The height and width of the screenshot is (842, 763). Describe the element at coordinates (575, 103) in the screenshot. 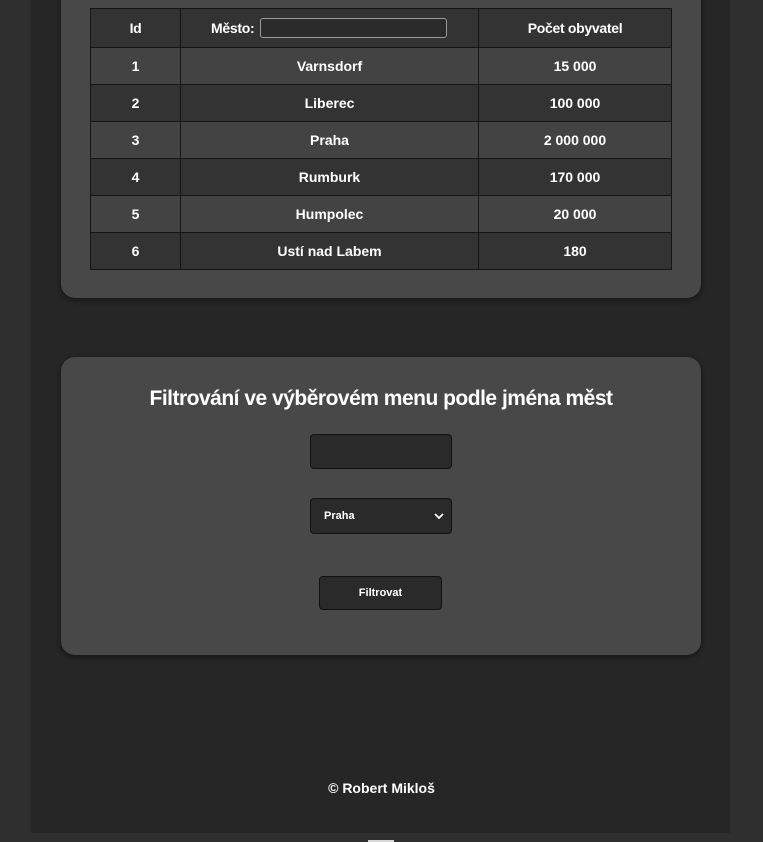

I see `cell-population: 100 000` at that location.